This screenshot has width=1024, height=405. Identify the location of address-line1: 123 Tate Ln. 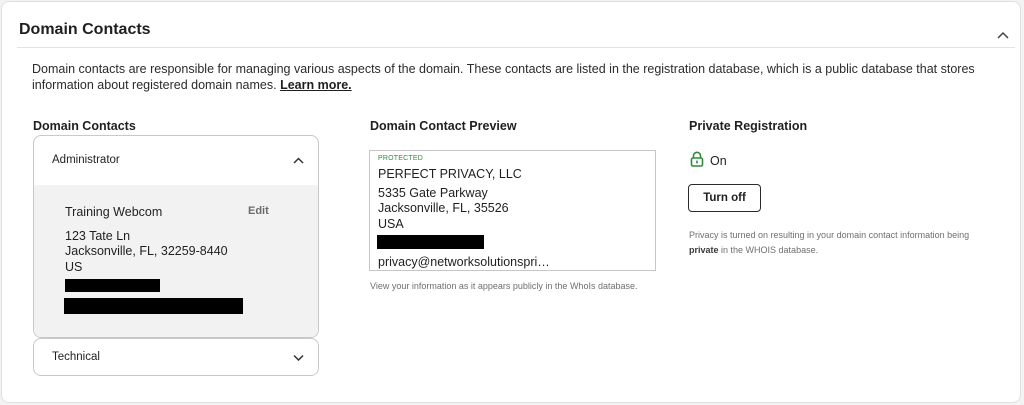
(98, 236).